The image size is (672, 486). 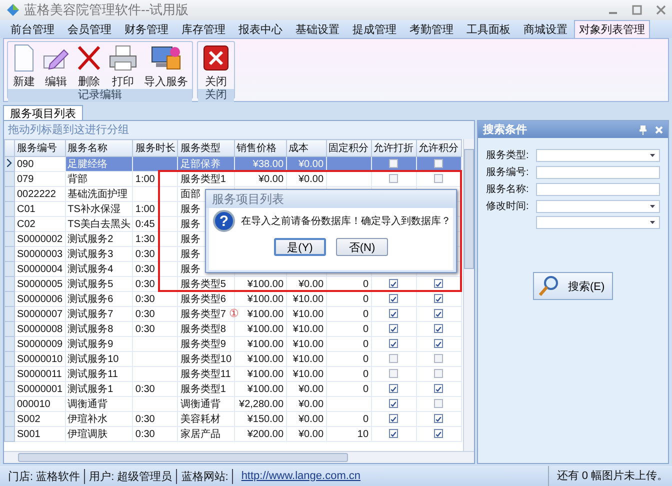 What do you see at coordinates (612, 29) in the screenshot?
I see `menu-tab: 对象列表管理` at bounding box center [612, 29].